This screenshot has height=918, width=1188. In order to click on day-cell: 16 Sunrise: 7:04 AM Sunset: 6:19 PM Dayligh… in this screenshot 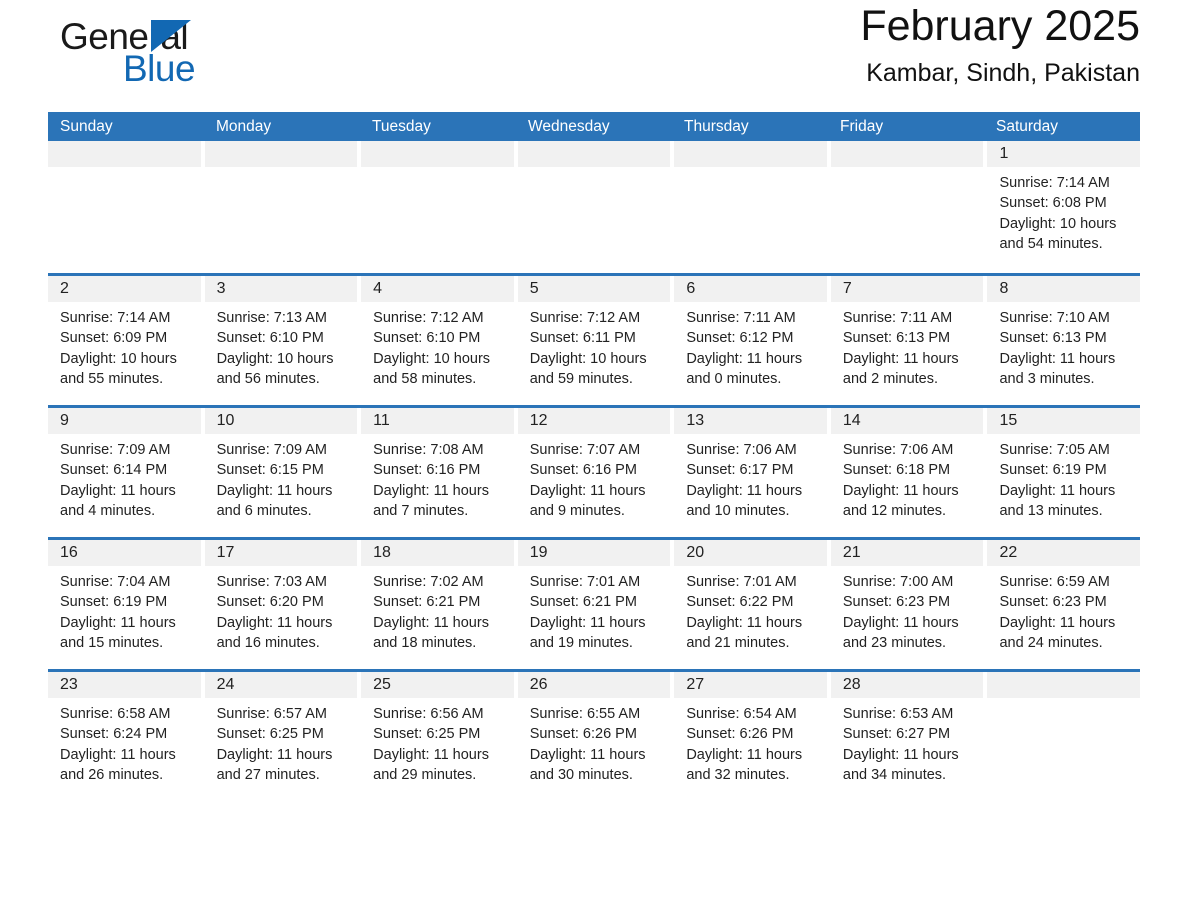, I will do `click(124, 604)`.